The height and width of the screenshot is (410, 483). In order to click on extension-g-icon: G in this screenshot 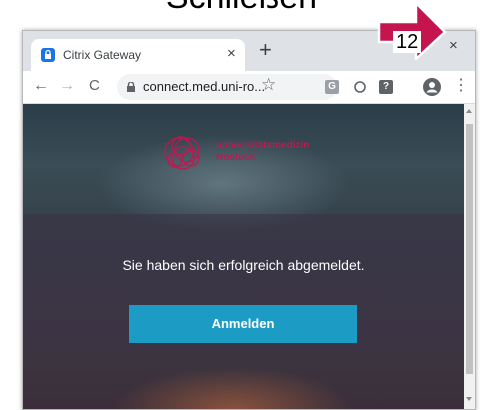, I will do `click(332, 87)`.